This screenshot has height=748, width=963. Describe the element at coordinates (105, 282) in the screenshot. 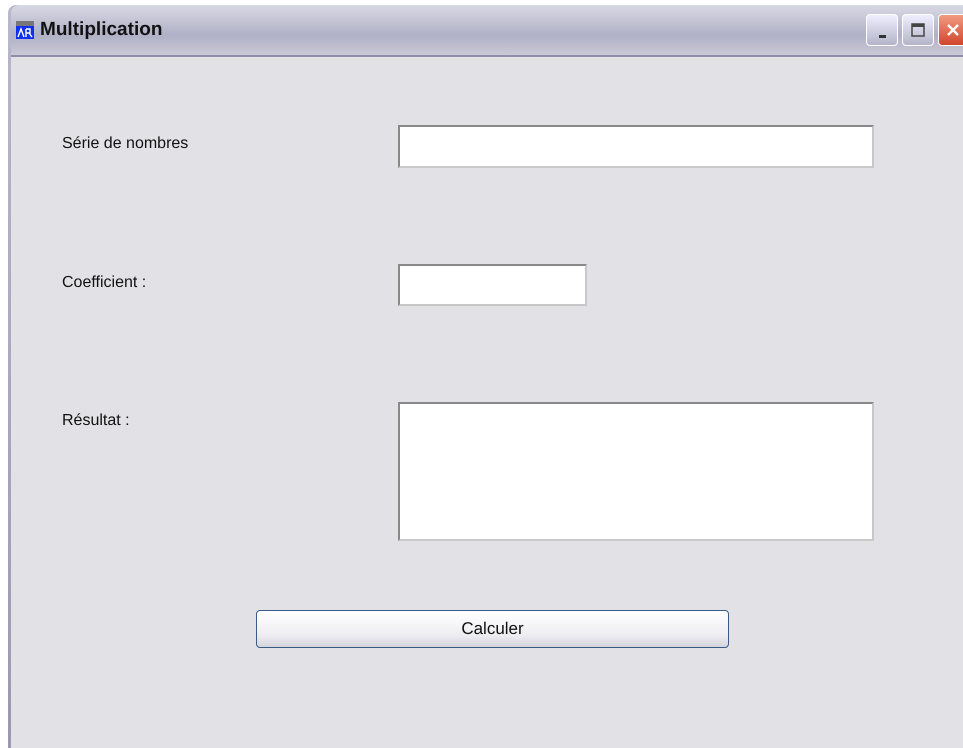

I see `field-label: Coefficient :` at that location.